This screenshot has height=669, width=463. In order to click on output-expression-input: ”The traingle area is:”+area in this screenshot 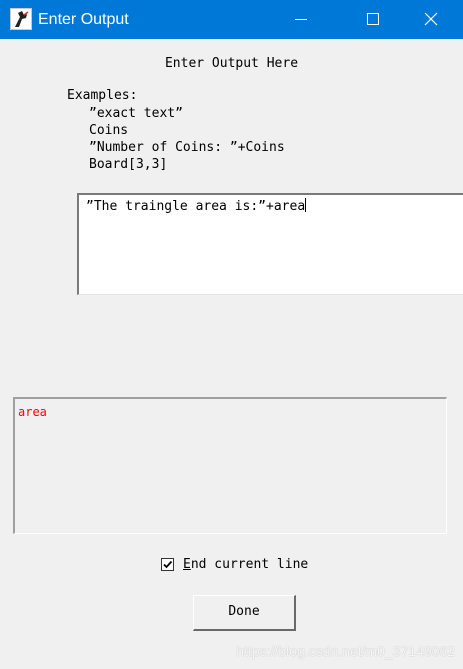, I will do `click(270, 244)`.